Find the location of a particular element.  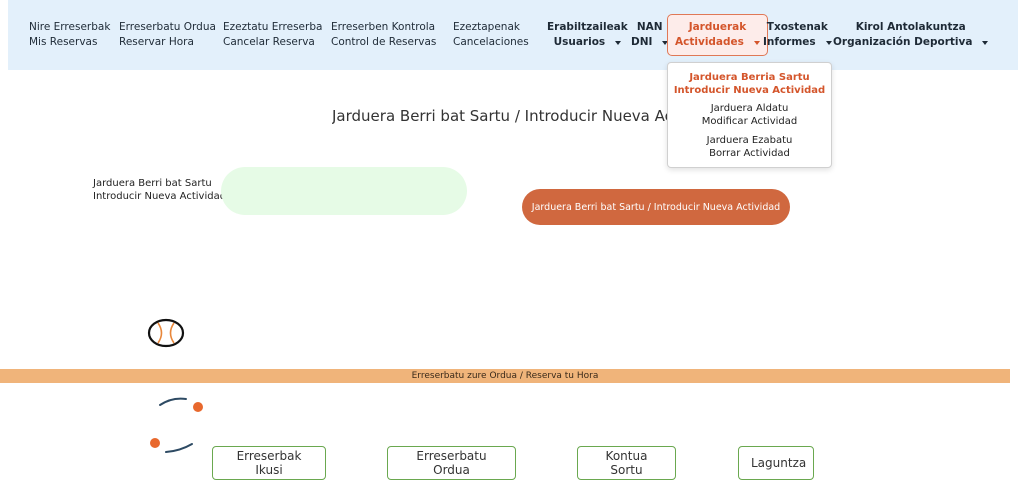

nav-item-control-reservas: Erreserben Kontrola Control de Reservas is located at coordinates (383, 35).